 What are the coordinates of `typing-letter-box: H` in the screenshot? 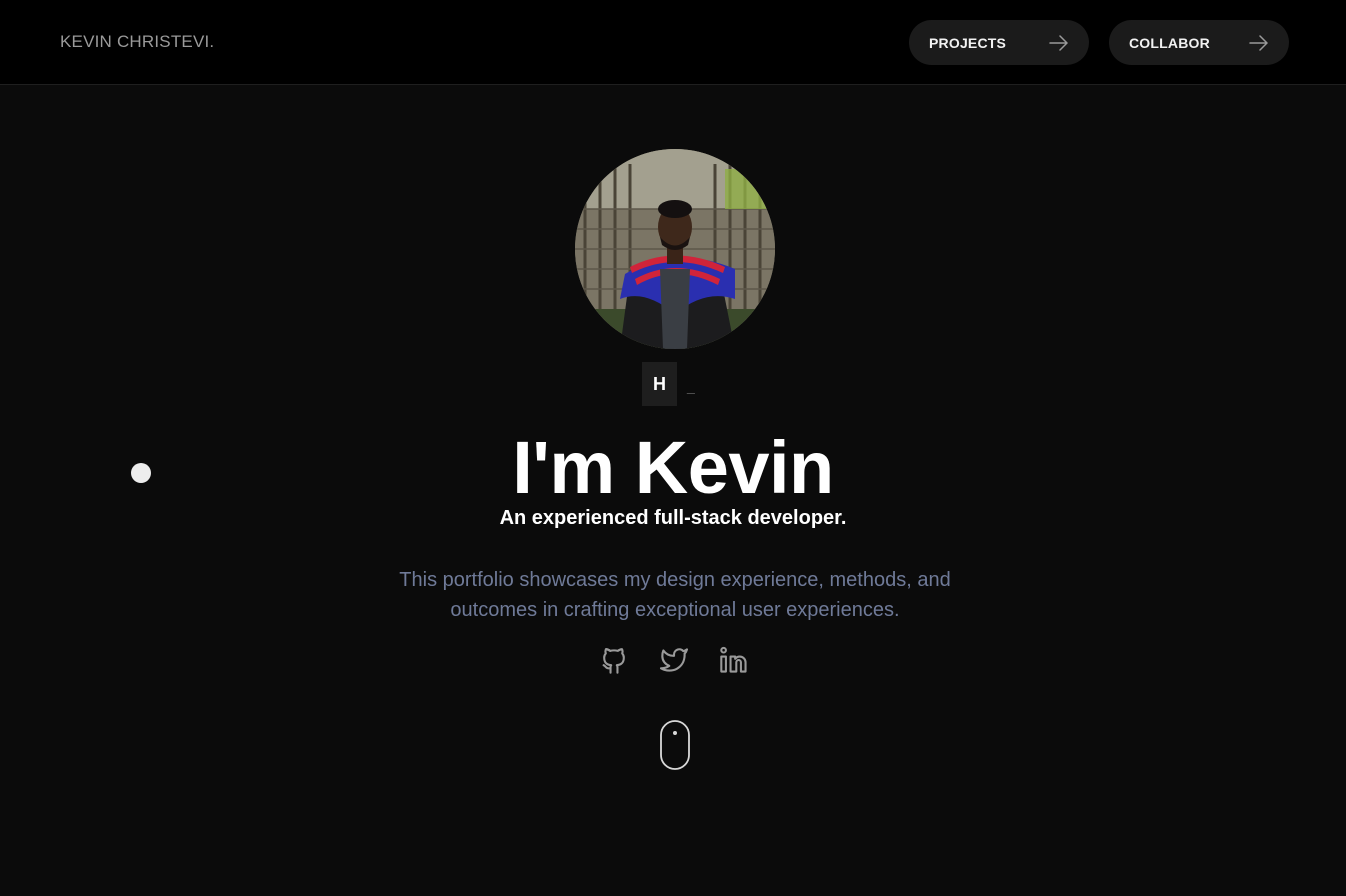 It's located at (659, 384).